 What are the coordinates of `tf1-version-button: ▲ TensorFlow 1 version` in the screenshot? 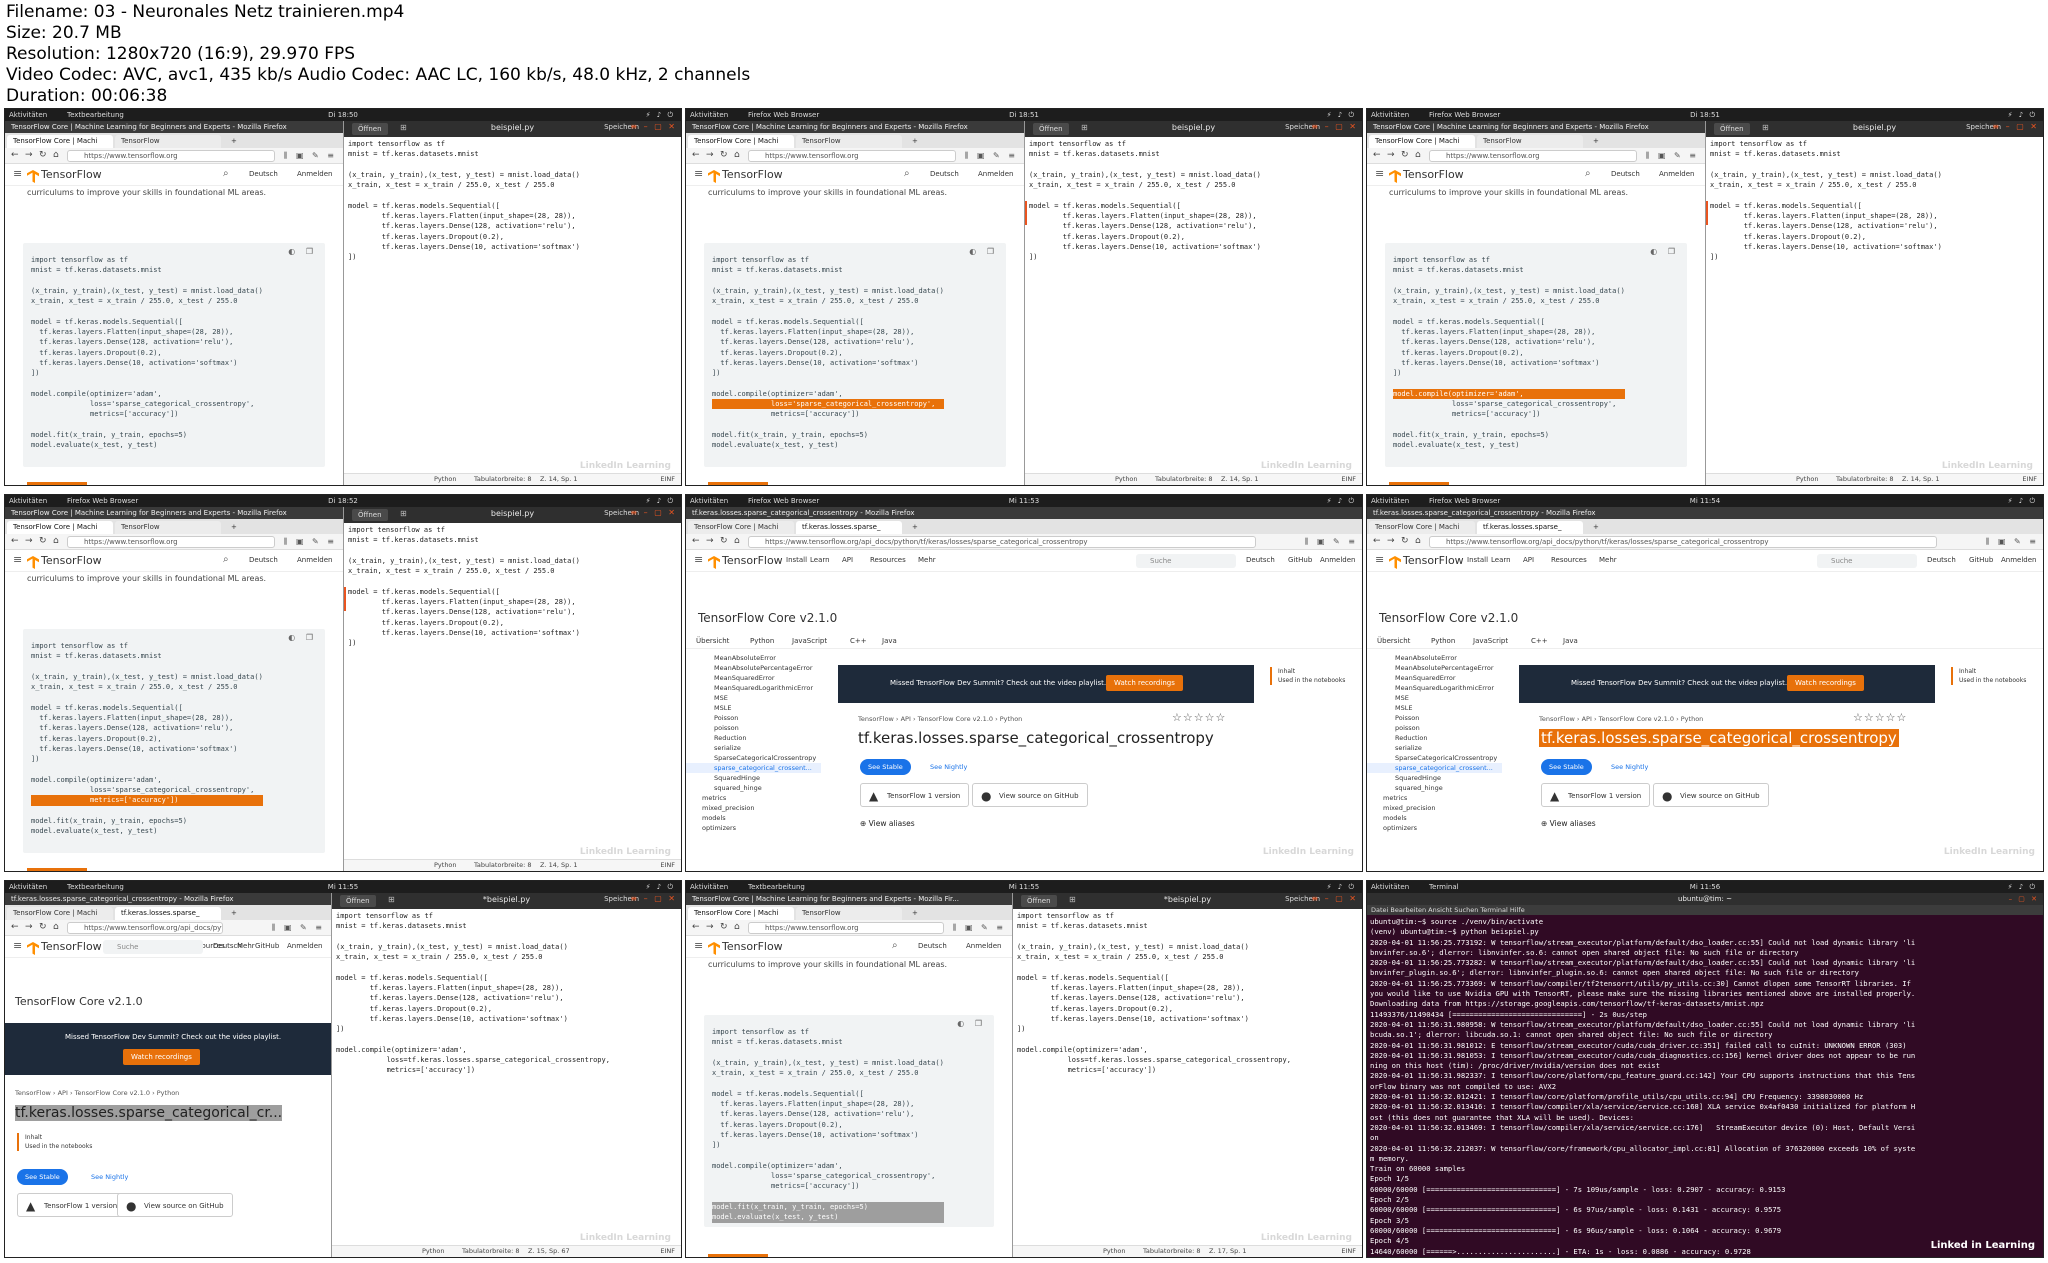 It's located at (72, 1205).